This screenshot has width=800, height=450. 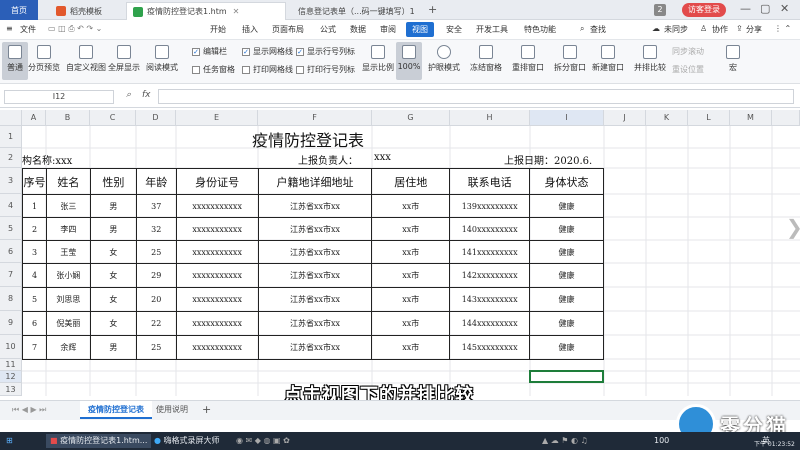 What do you see at coordinates (454, 29) in the screenshot?
I see `menu-security: 安全` at bounding box center [454, 29].